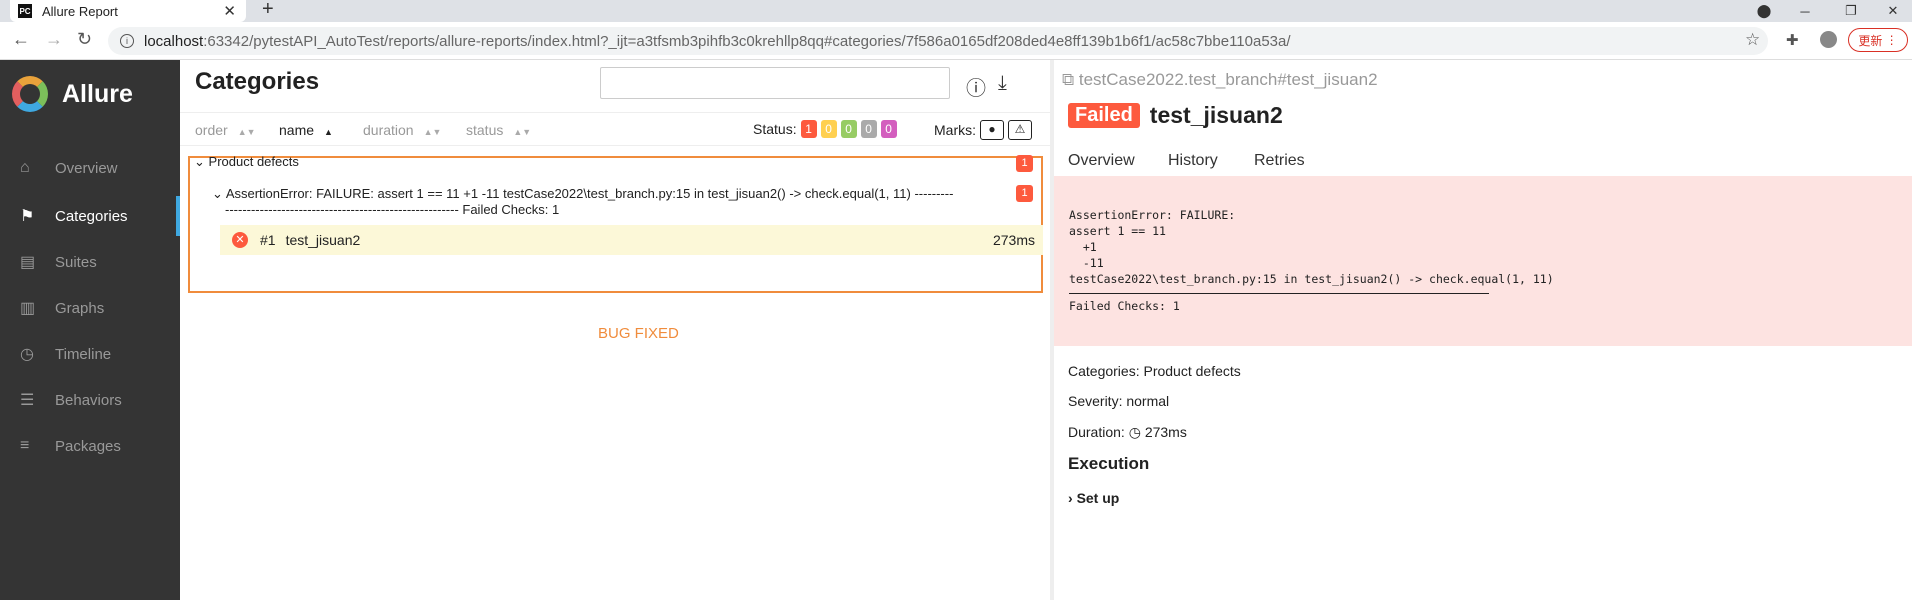  Describe the element at coordinates (1024, 163) in the screenshot. I see `category-count-badge: 1` at that location.